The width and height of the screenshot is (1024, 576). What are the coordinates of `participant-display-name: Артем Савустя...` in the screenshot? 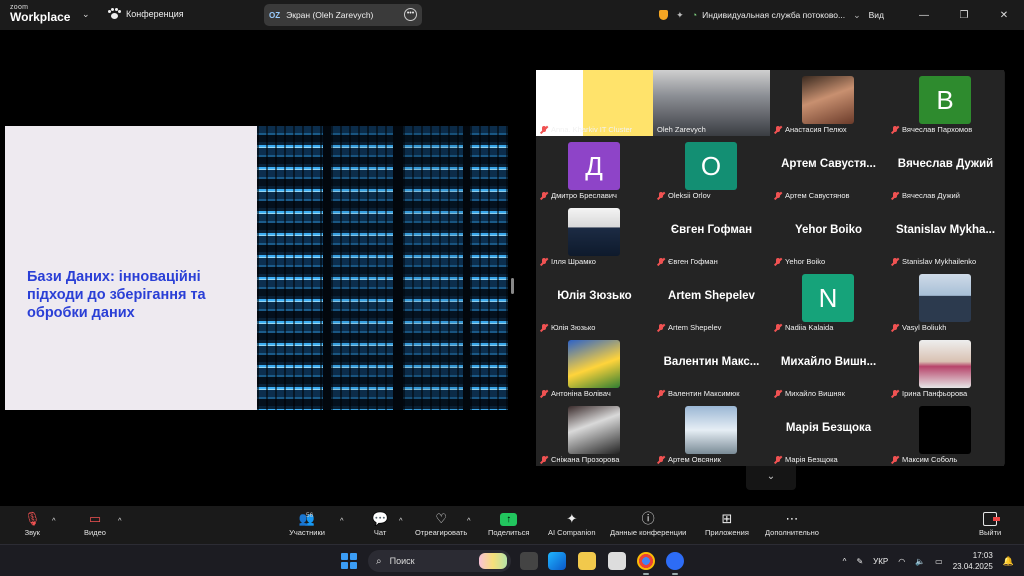 It's located at (828, 164).